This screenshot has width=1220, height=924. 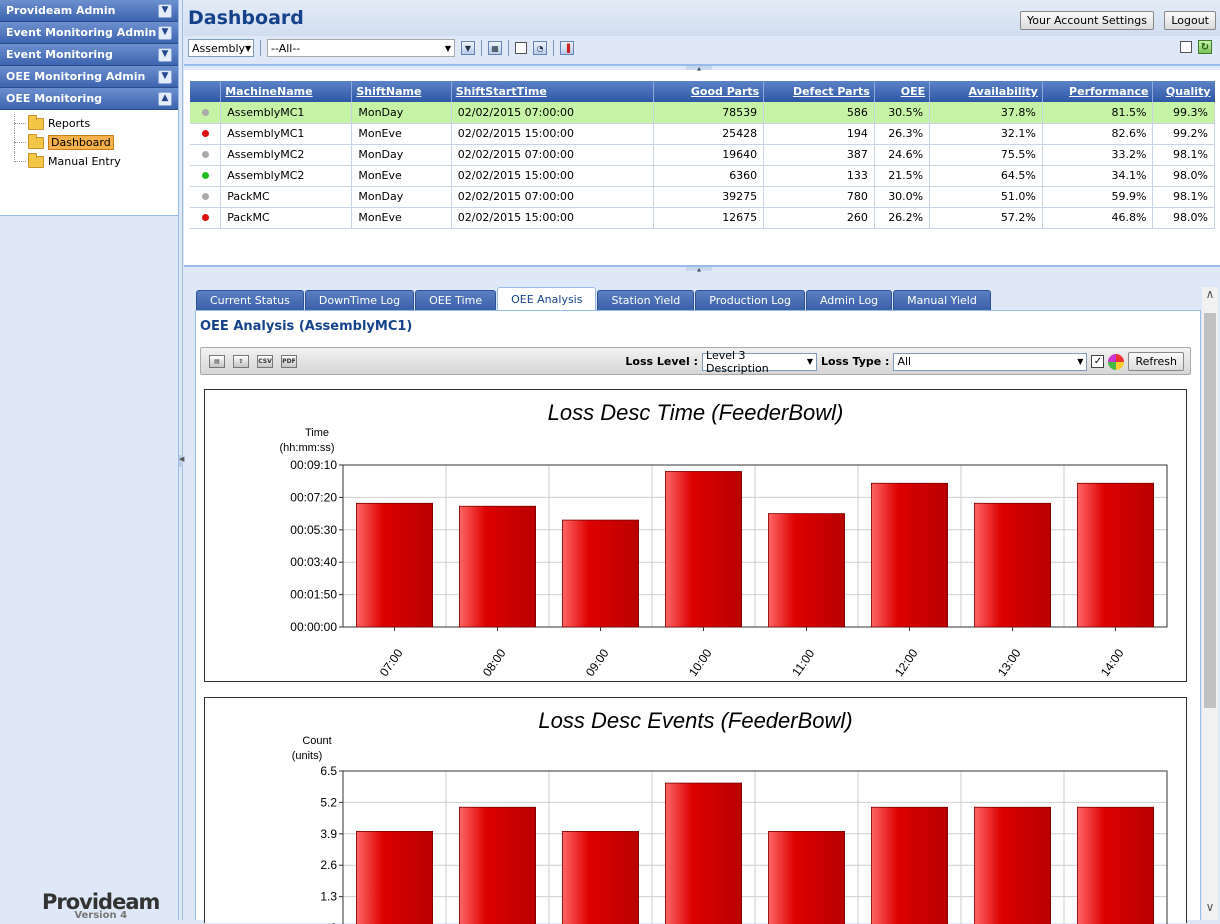 I want to click on chevron-up-icon: ▲, so click(x=165, y=98).